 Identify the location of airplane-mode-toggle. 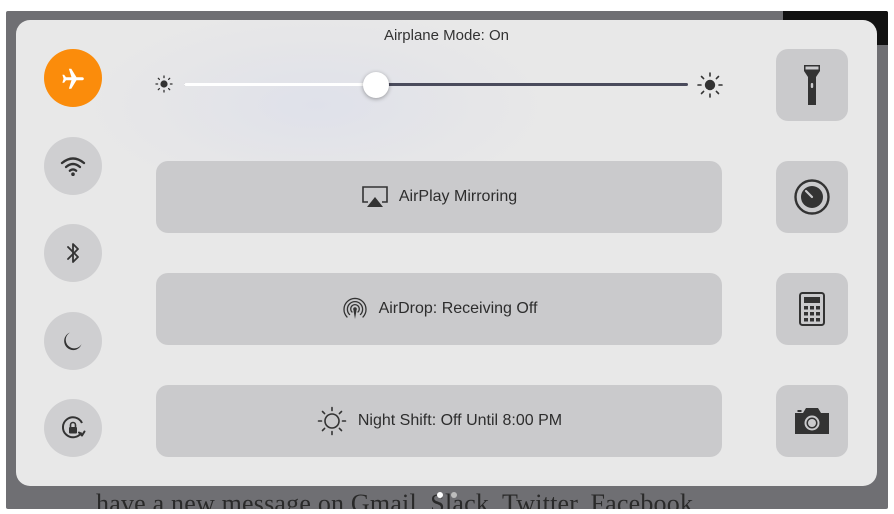
(73, 78).